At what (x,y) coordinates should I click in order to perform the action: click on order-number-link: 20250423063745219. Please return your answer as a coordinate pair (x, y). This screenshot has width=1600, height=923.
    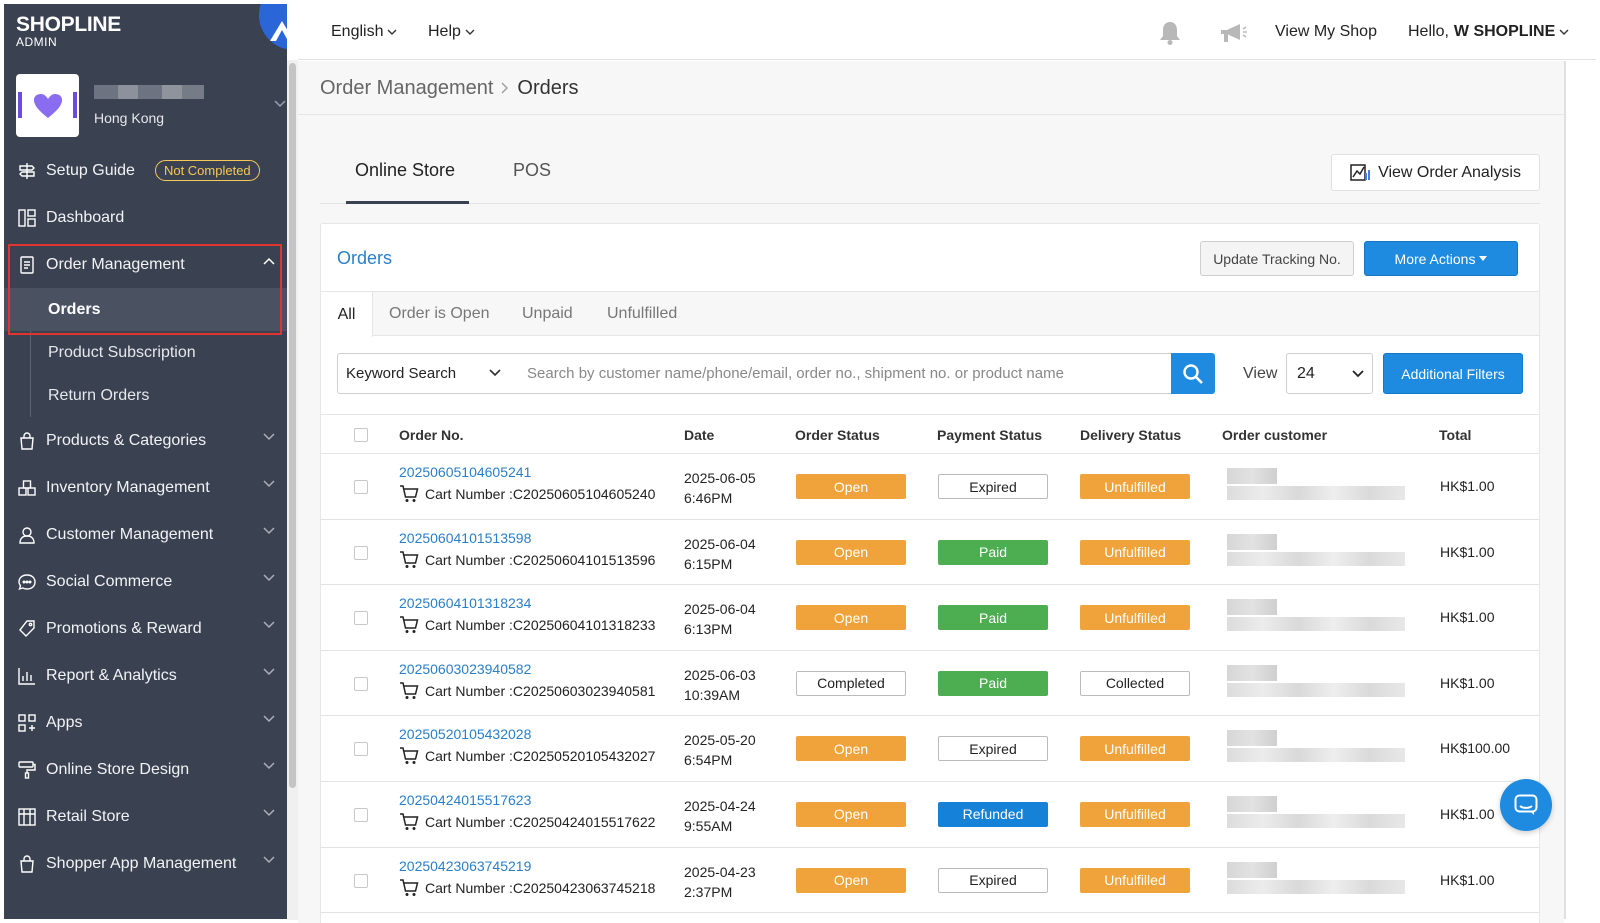
    Looking at the image, I should click on (465, 866).